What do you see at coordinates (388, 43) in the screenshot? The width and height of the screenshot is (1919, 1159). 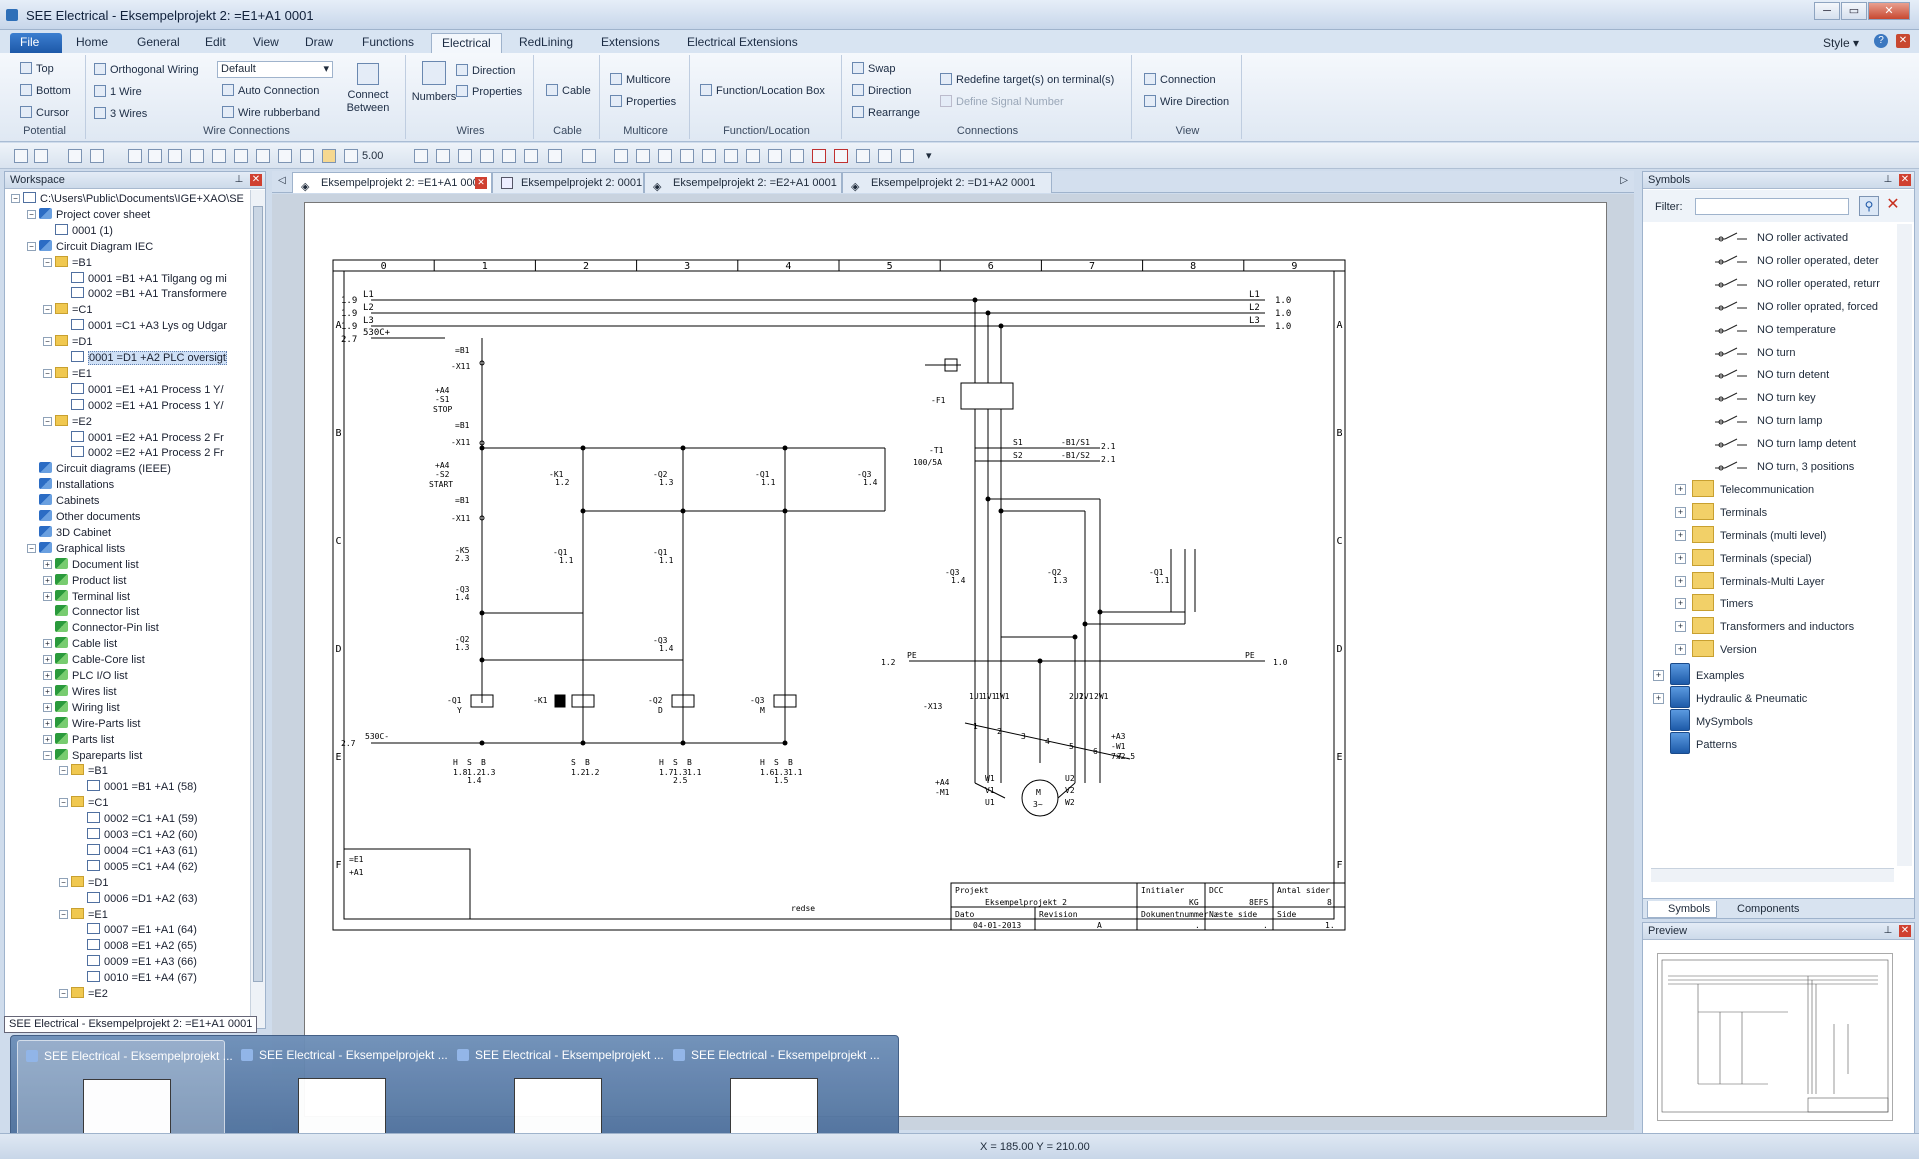 I see `tab-functions: Functions` at bounding box center [388, 43].